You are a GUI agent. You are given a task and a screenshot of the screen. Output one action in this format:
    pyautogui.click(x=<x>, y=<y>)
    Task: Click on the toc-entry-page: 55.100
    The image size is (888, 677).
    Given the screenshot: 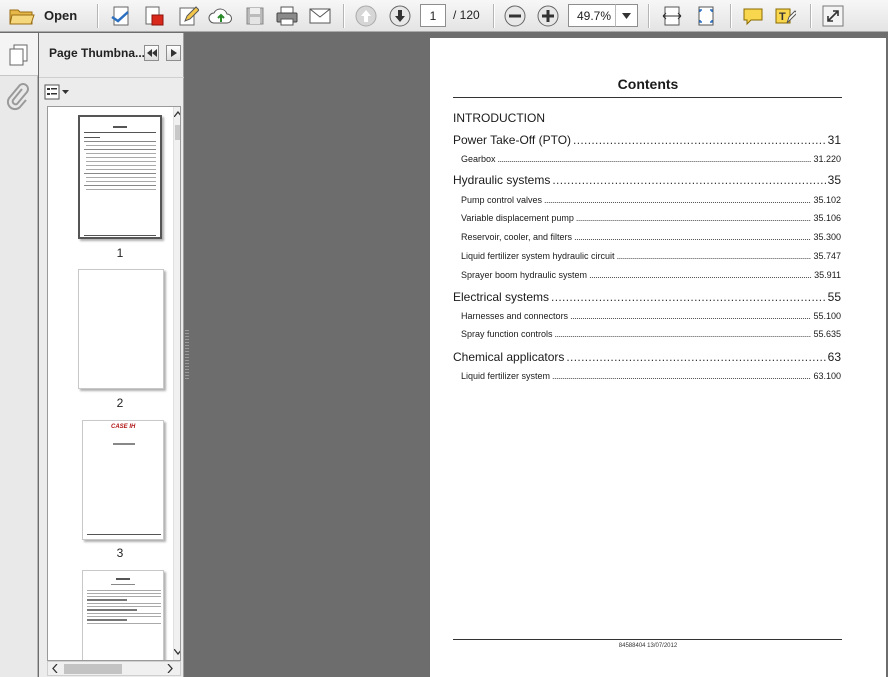 What is the action you would take?
    pyautogui.click(x=827, y=316)
    